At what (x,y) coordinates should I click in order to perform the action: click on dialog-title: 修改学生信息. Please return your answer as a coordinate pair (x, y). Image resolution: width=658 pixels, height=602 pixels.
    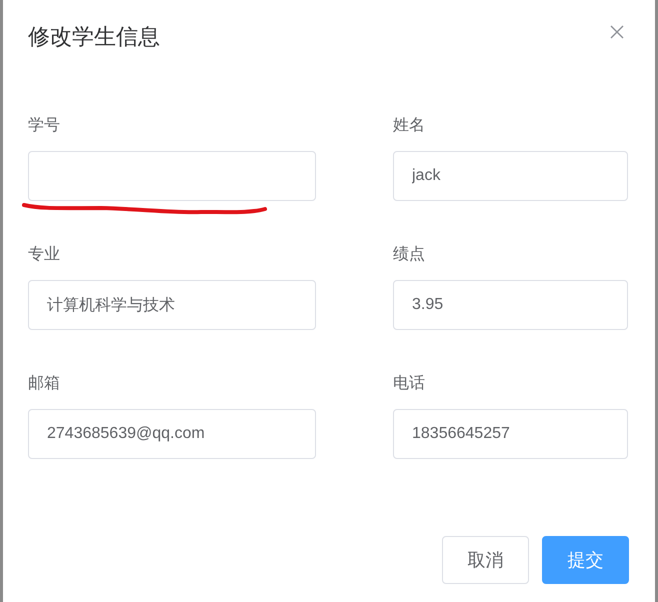
    Looking at the image, I should click on (94, 37).